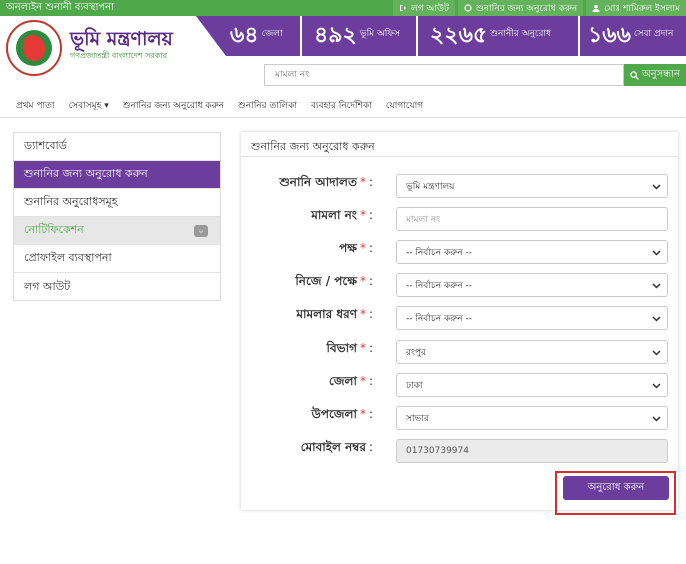  Describe the element at coordinates (404, 105) in the screenshot. I see `nav-contact: যোগাযোগ` at that location.